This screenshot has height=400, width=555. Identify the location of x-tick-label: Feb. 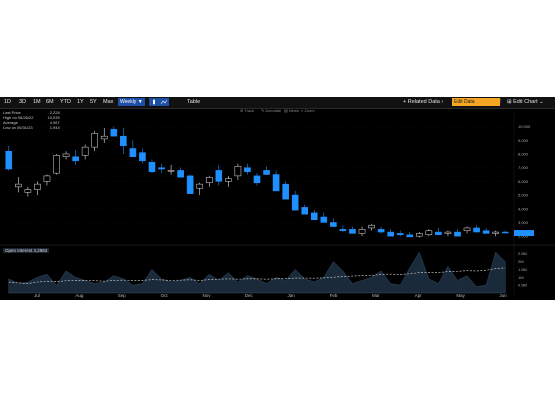
(334, 295).